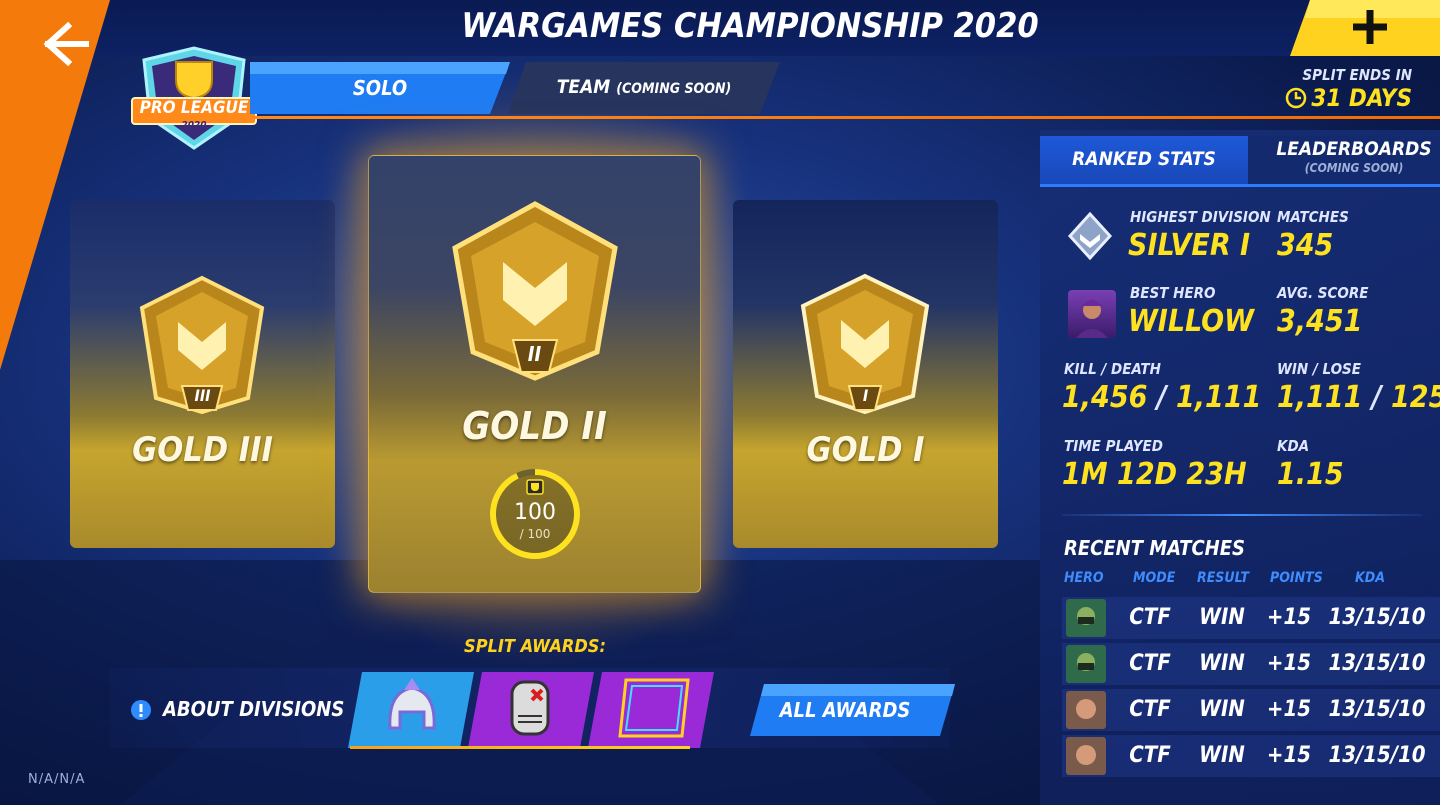  I want to click on rank-card-gold-ii-current: II GOLD II 100 / 100, so click(534, 374).